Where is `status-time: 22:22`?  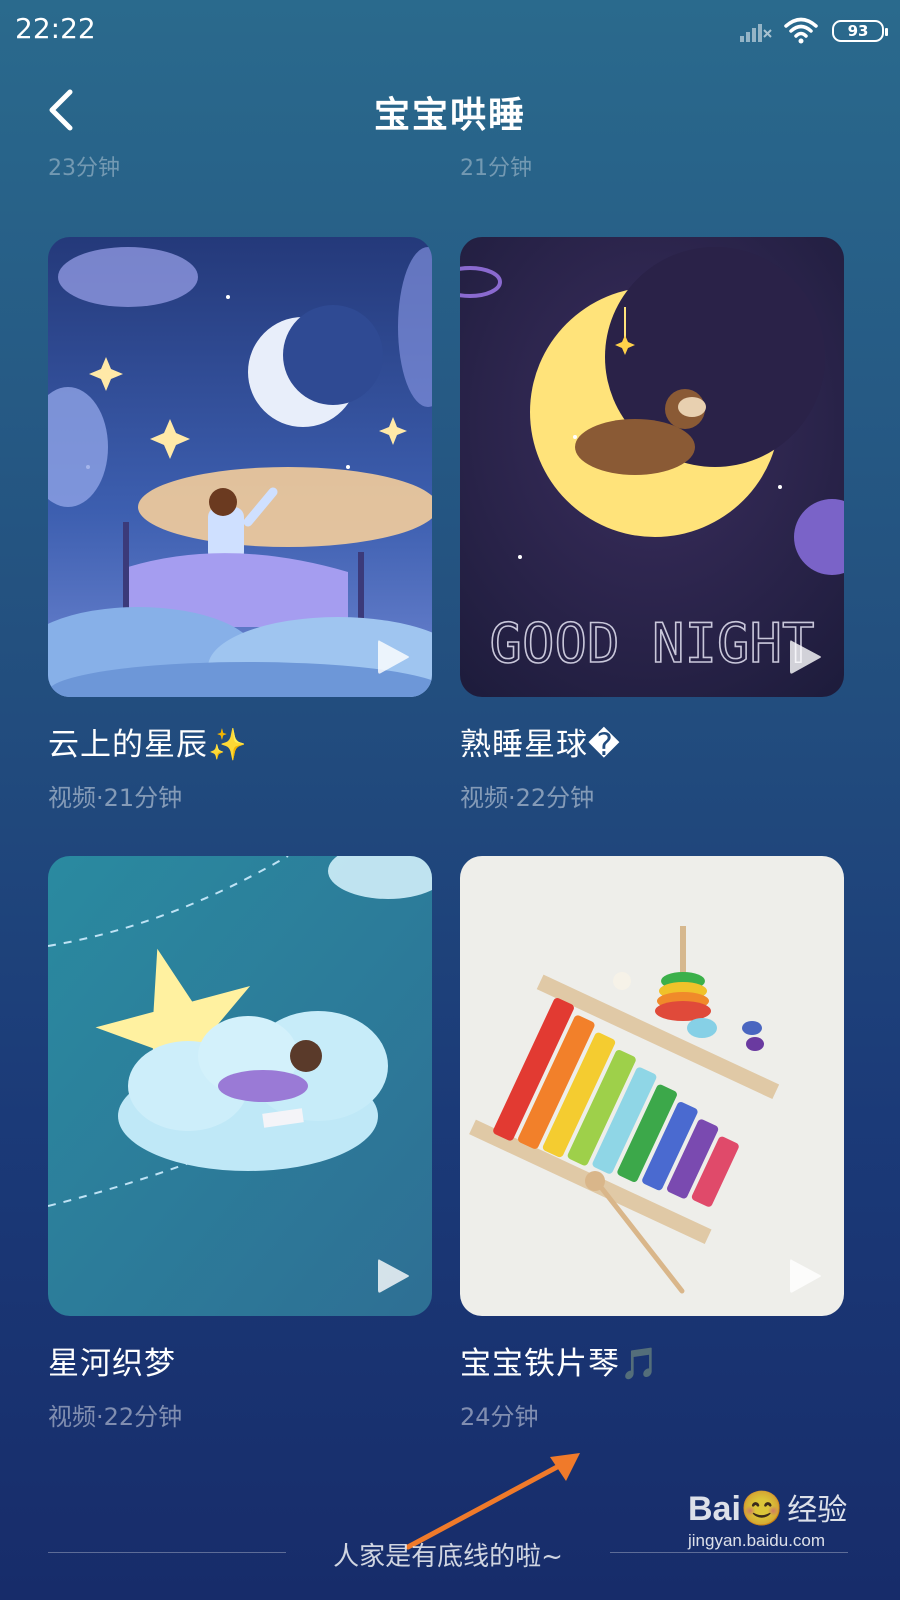 status-time: 22:22 is located at coordinates (55, 28).